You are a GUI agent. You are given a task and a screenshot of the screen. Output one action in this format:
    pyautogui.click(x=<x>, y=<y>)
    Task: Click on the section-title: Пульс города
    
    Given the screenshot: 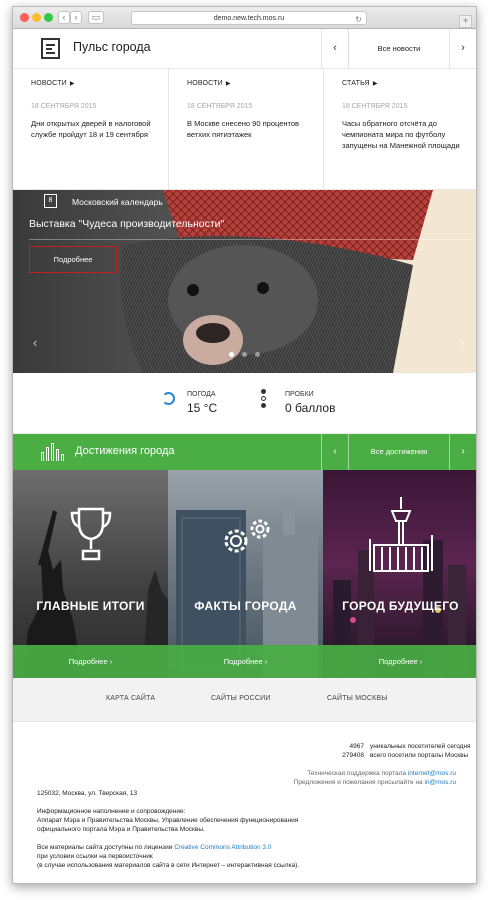 What is the action you would take?
    pyautogui.click(x=112, y=47)
    